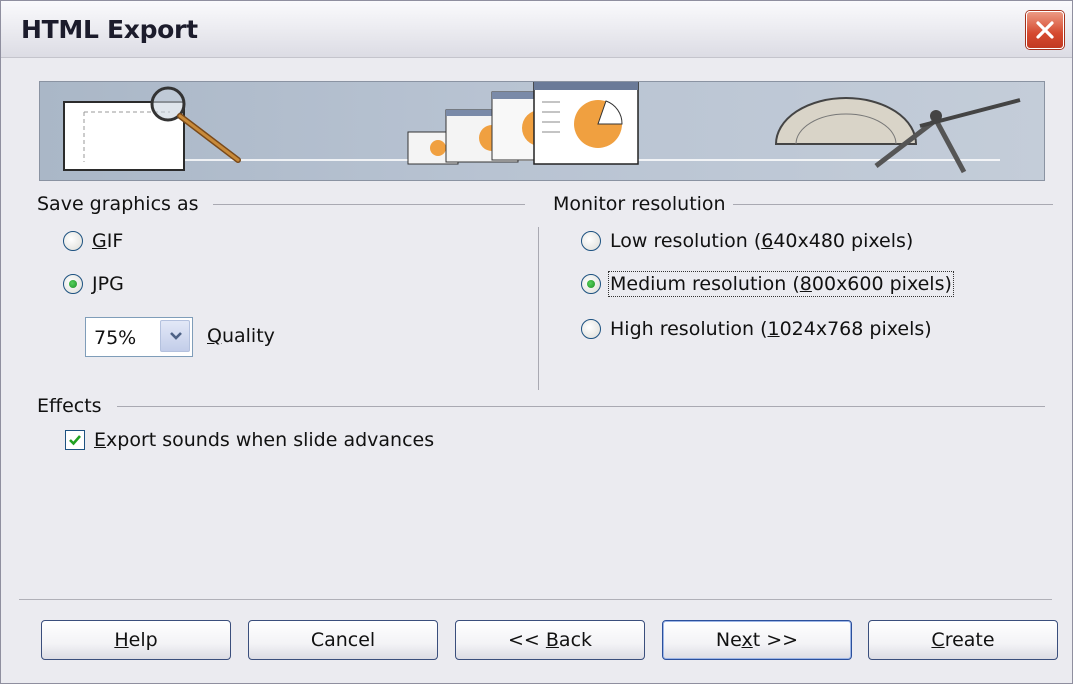 This screenshot has width=1073, height=684. Describe the element at coordinates (152, 128) in the screenshot. I see `page-magnifier-icon` at that location.